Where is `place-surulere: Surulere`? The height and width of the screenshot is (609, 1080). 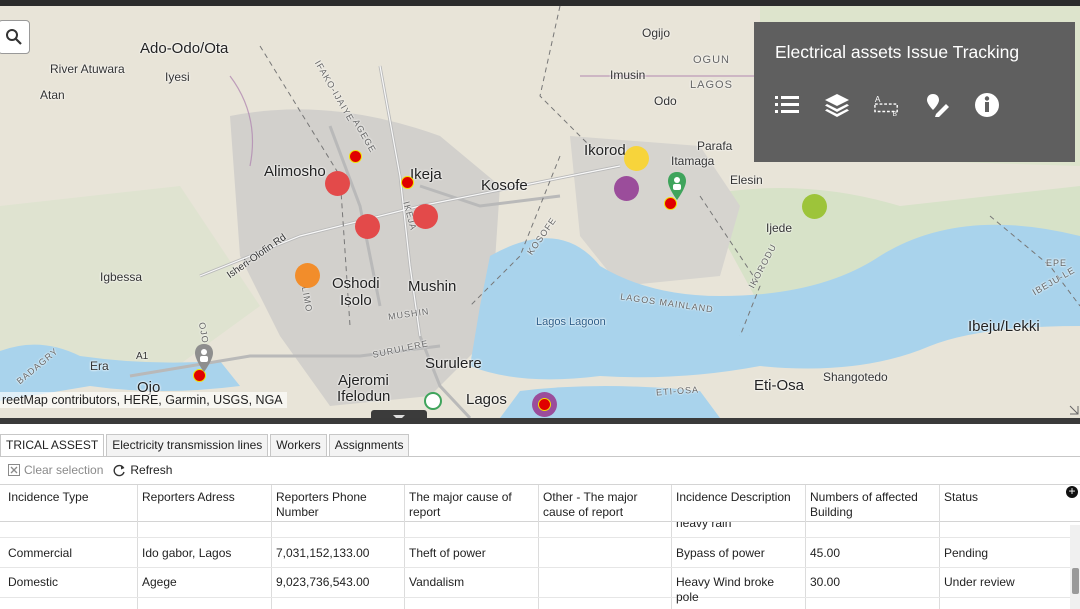 place-surulere: Surulere is located at coordinates (453, 363).